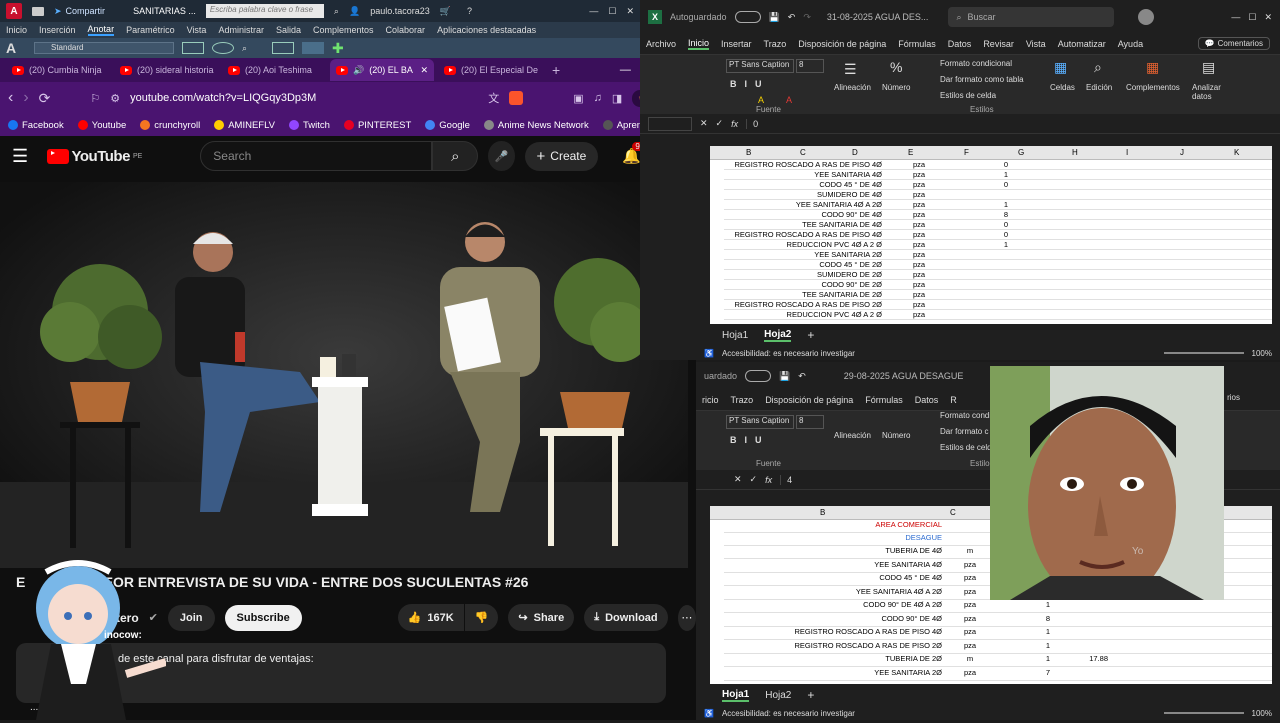 The width and height of the screenshot is (1280, 723). What do you see at coordinates (94, 156) in the screenshot?
I see `youtube-logo: YouTube PE` at bounding box center [94, 156].